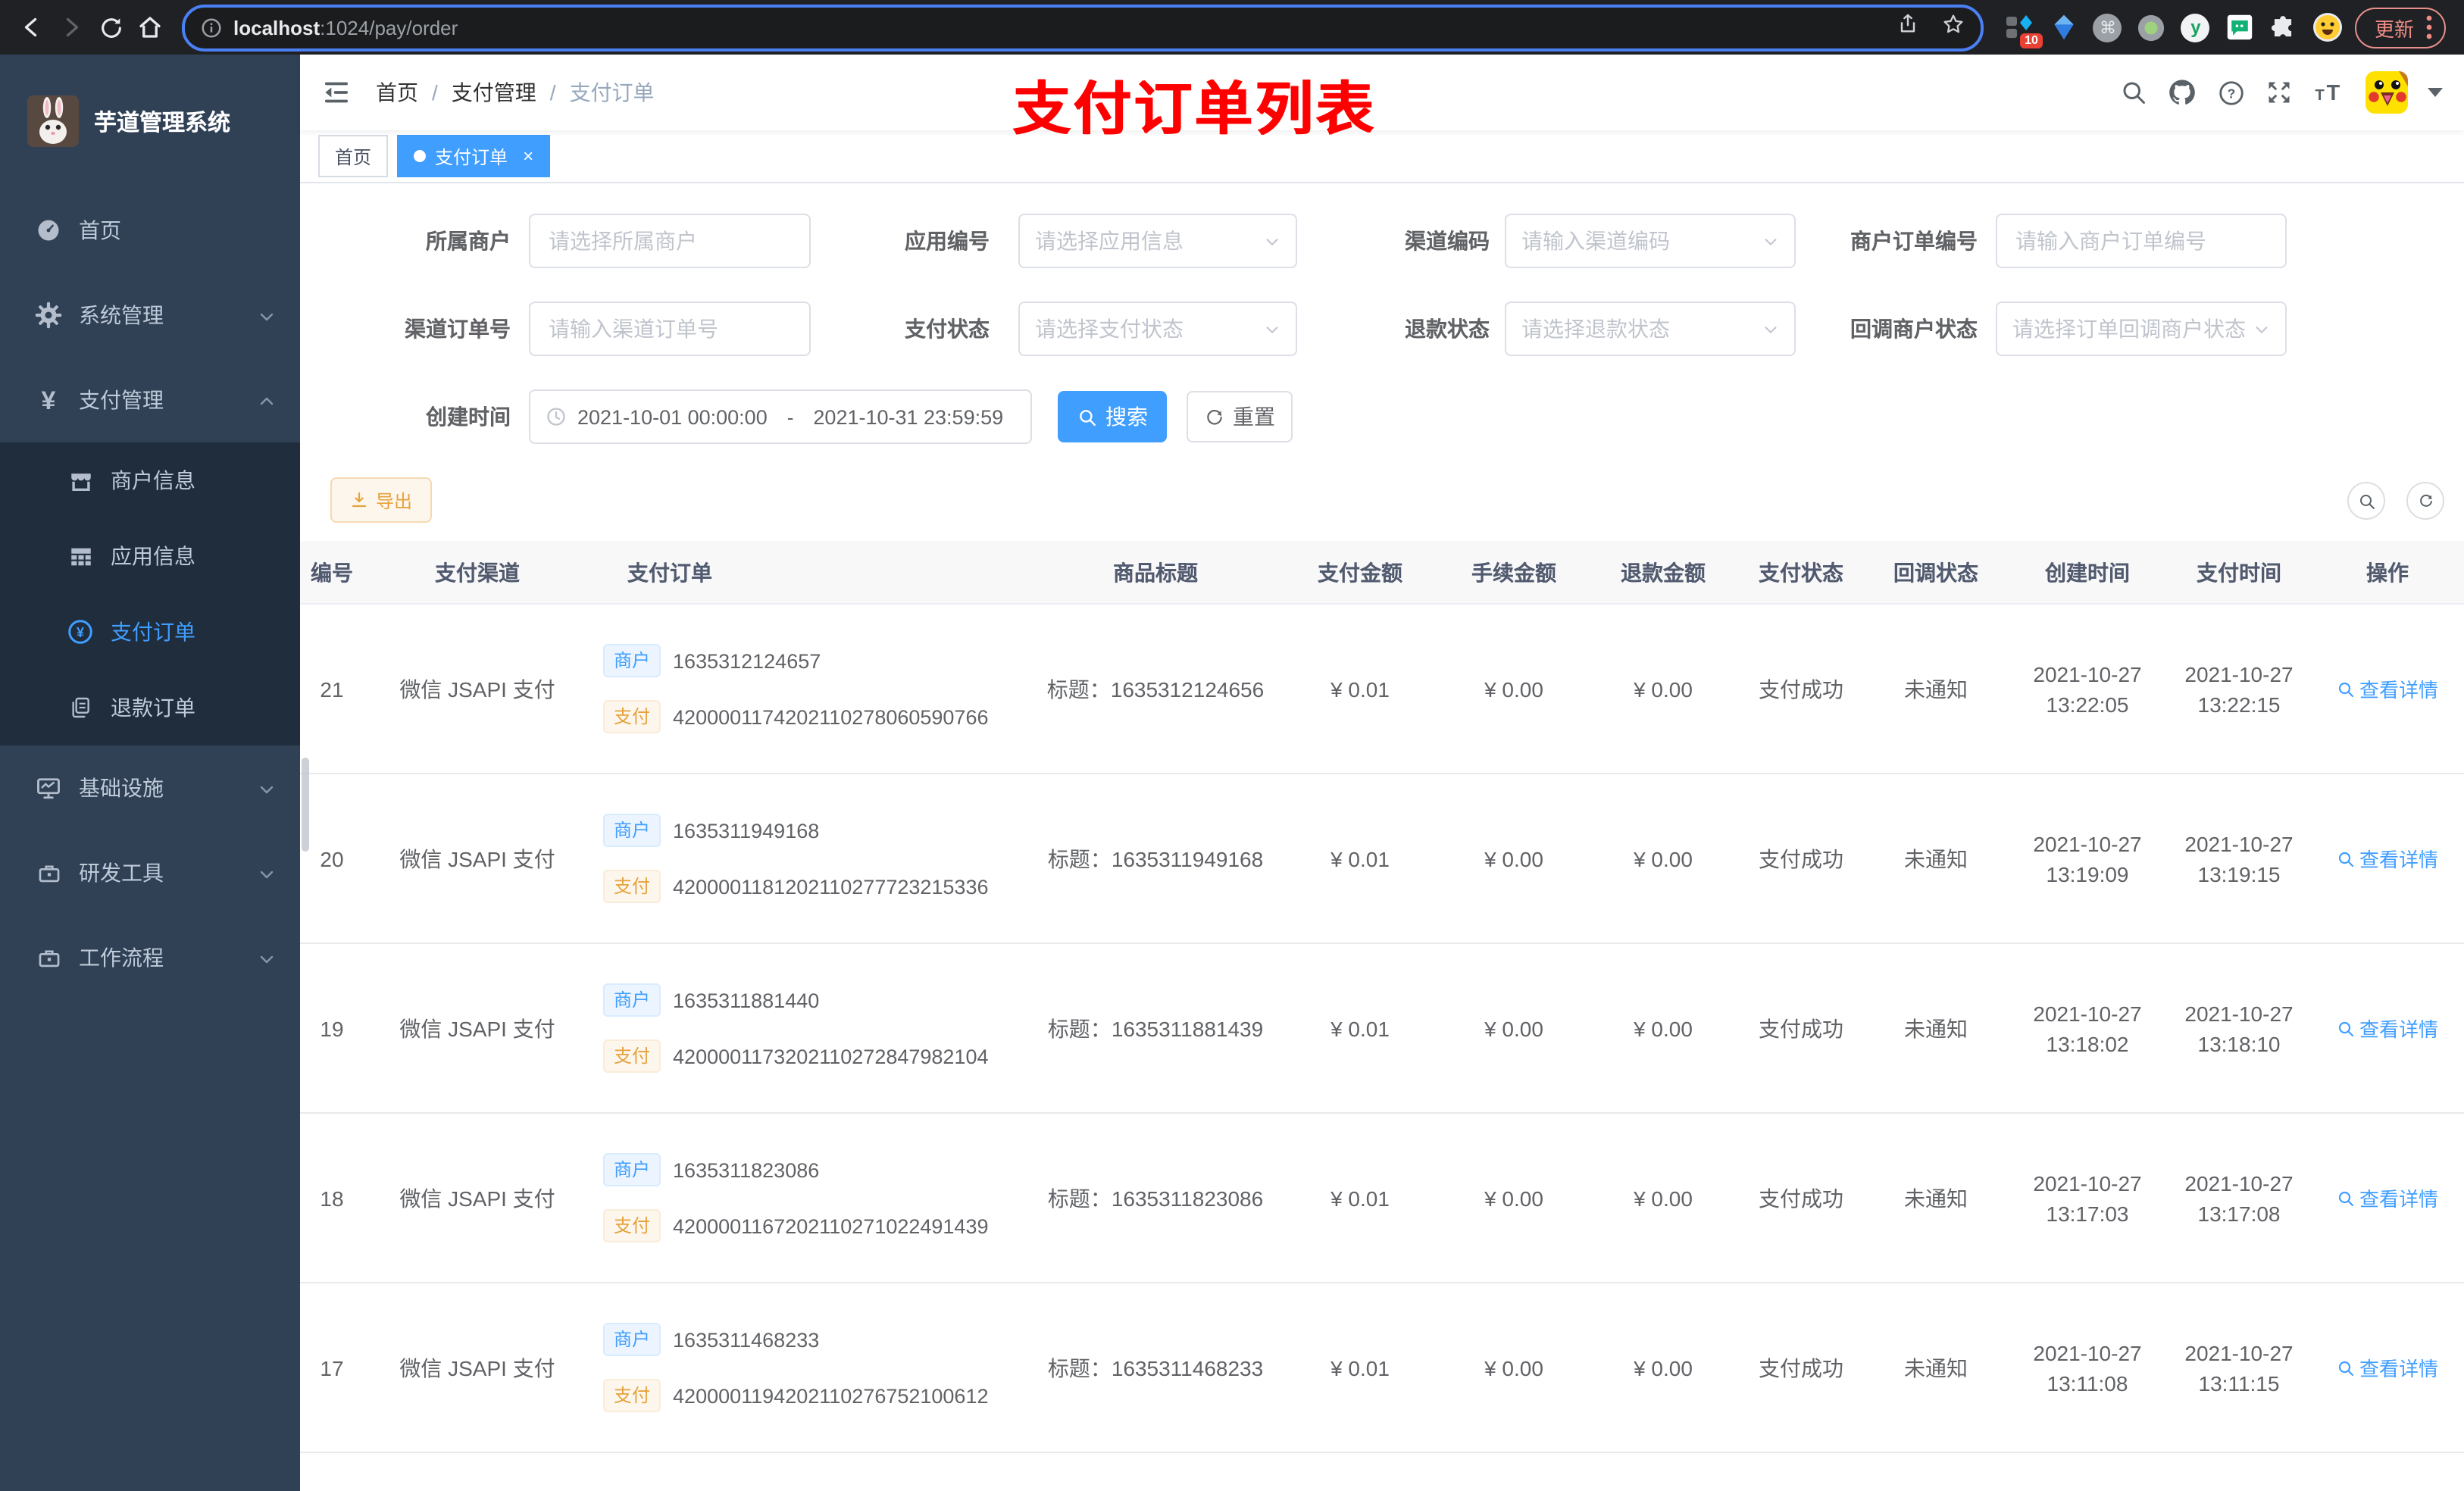  What do you see at coordinates (672, 416) in the screenshot?
I see `date-start: 2021-10-01 00:00:00` at bounding box center [672, 416].